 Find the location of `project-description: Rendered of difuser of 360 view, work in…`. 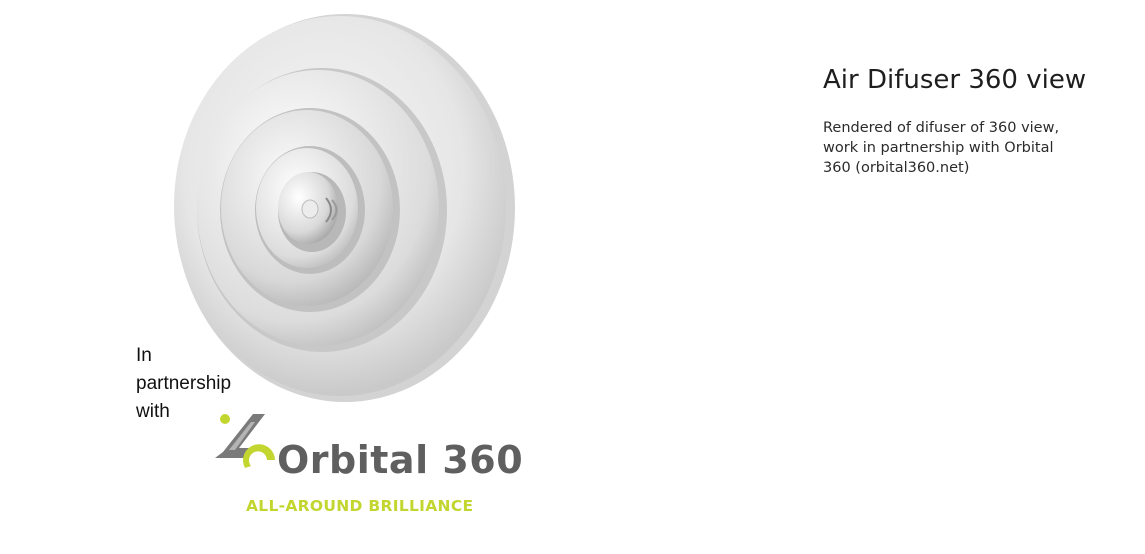

project-description: Rendered of difuser of 360 view, work in… is located at coordinates (941, 148).